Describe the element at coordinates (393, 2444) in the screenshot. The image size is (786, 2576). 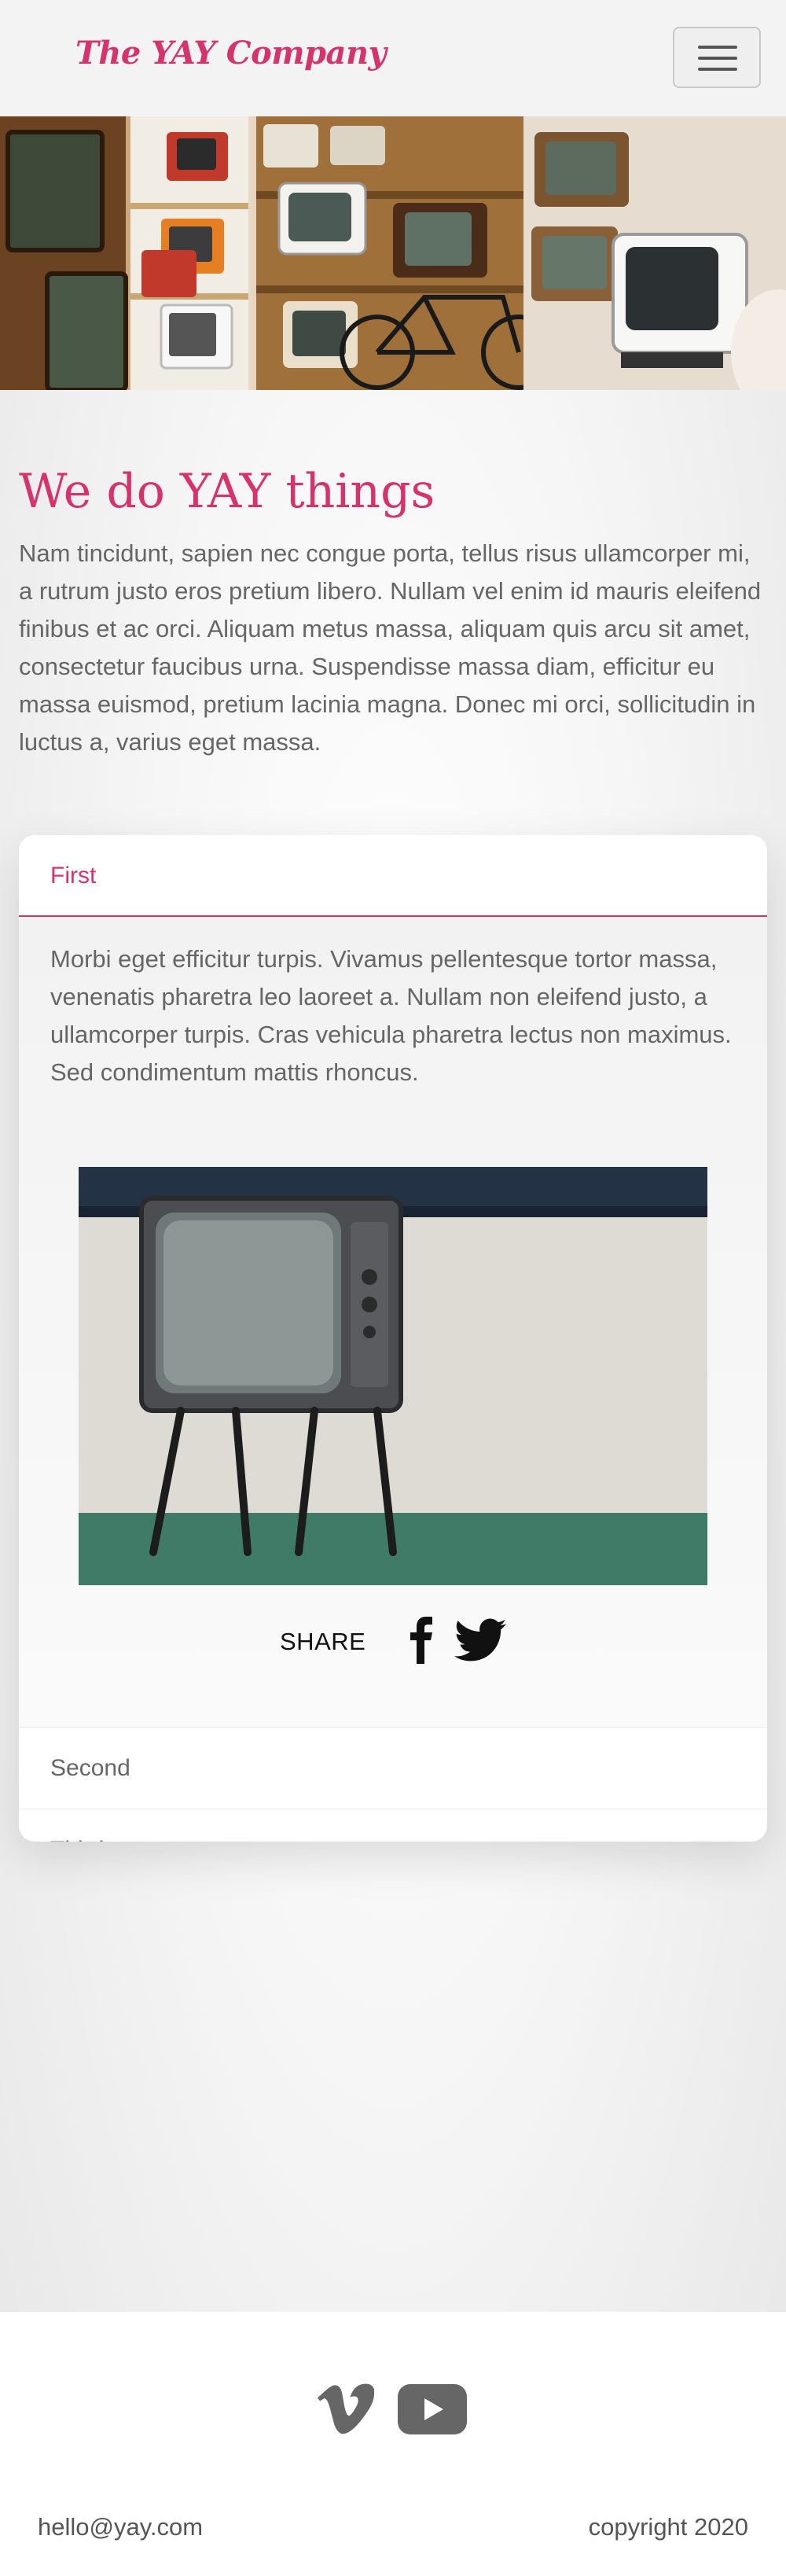
I see `footer: hello@yay.com copyright 2020` at that location.